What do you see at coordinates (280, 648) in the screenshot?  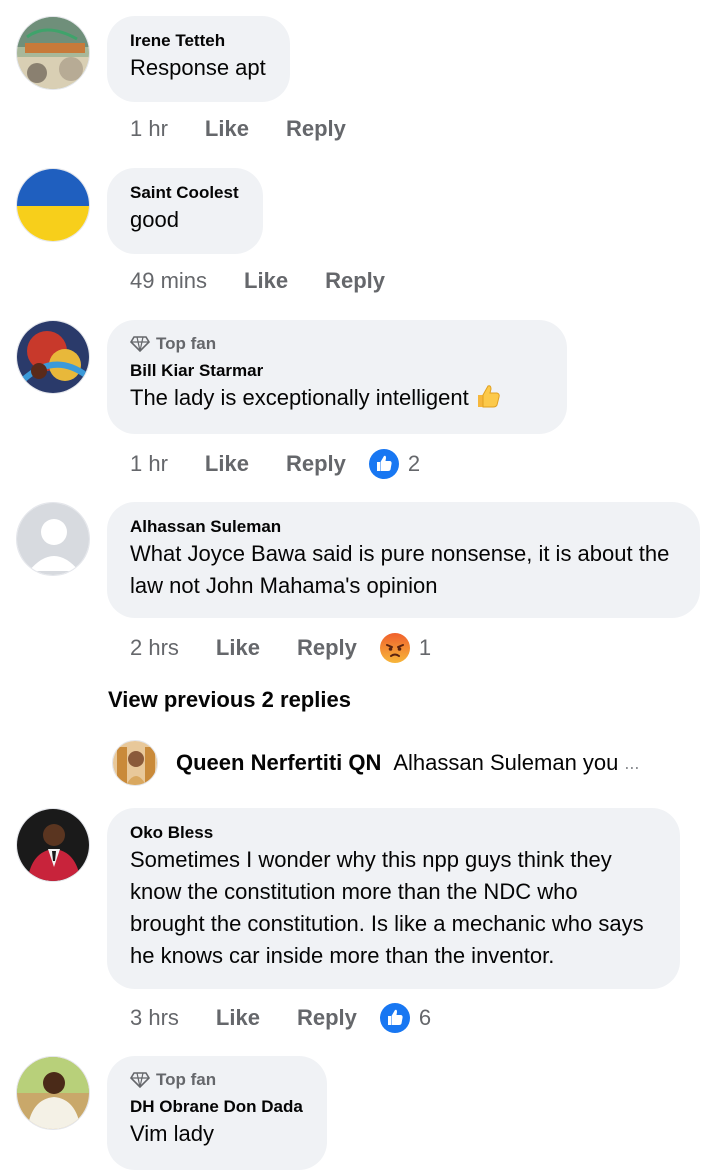 I see `comment-actions: 2 hrs Like Reply 1` at bounding box center [280, 648].